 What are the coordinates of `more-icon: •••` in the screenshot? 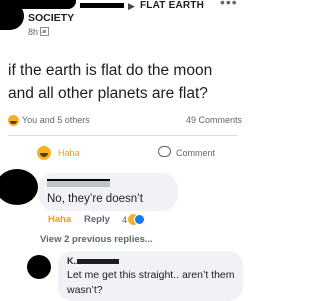 It's located at (229, 5).